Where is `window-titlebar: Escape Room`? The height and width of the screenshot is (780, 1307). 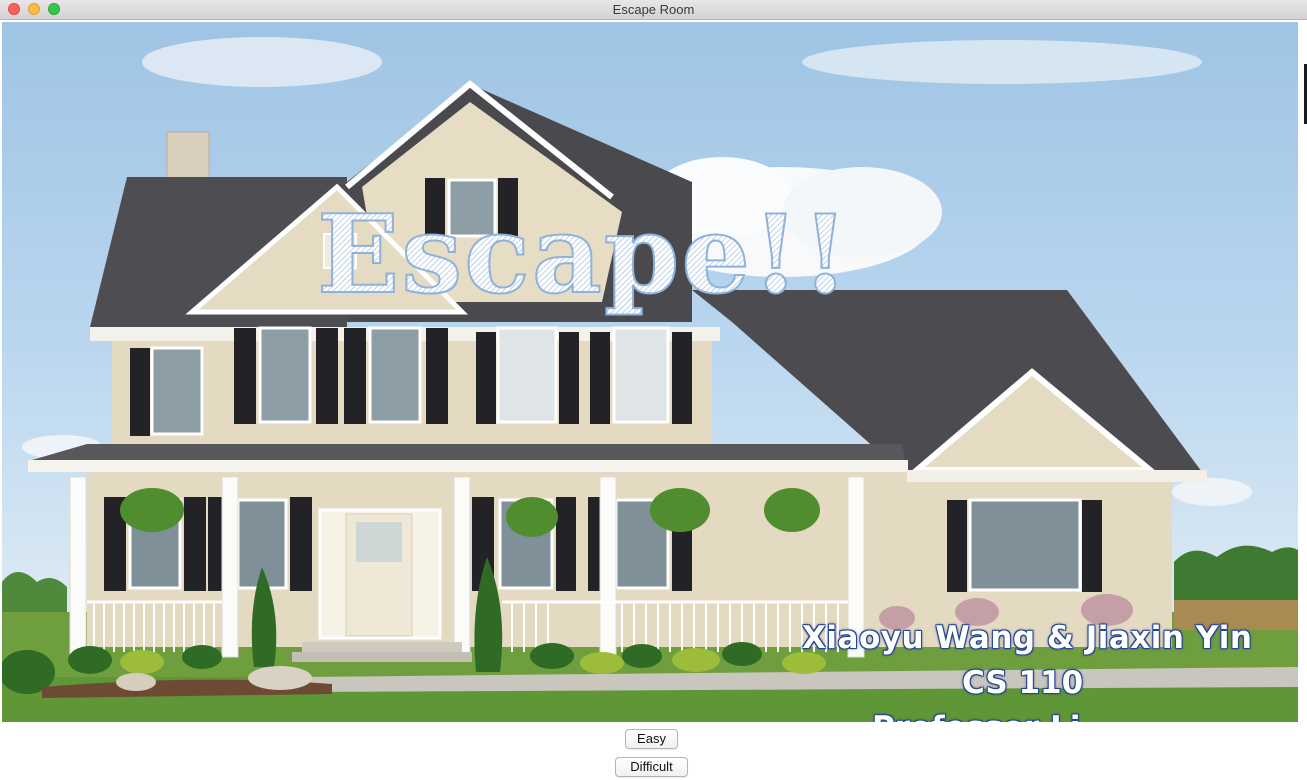
window-titlebar: Escape Room is located at coordinates (653, 10).